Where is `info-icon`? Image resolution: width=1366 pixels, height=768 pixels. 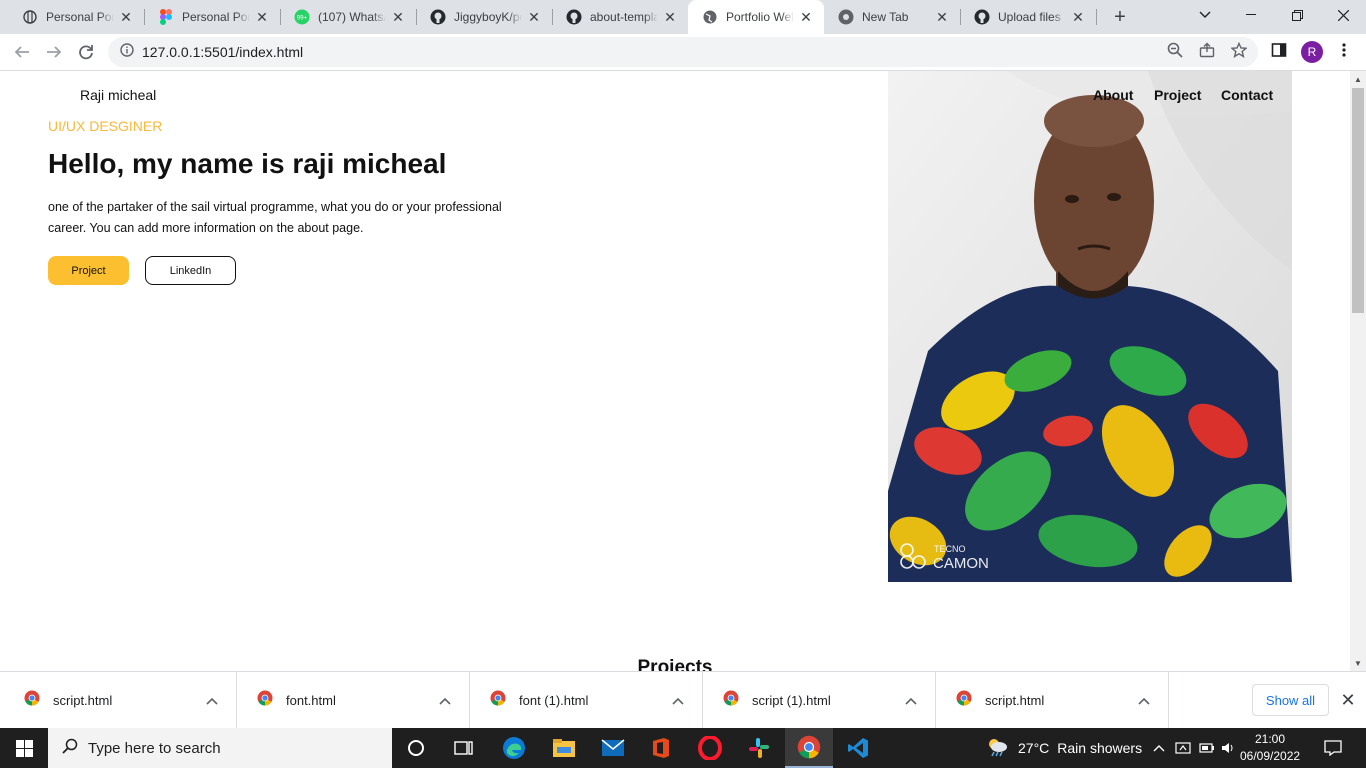 info-icon is located at coordinates (127, 52).